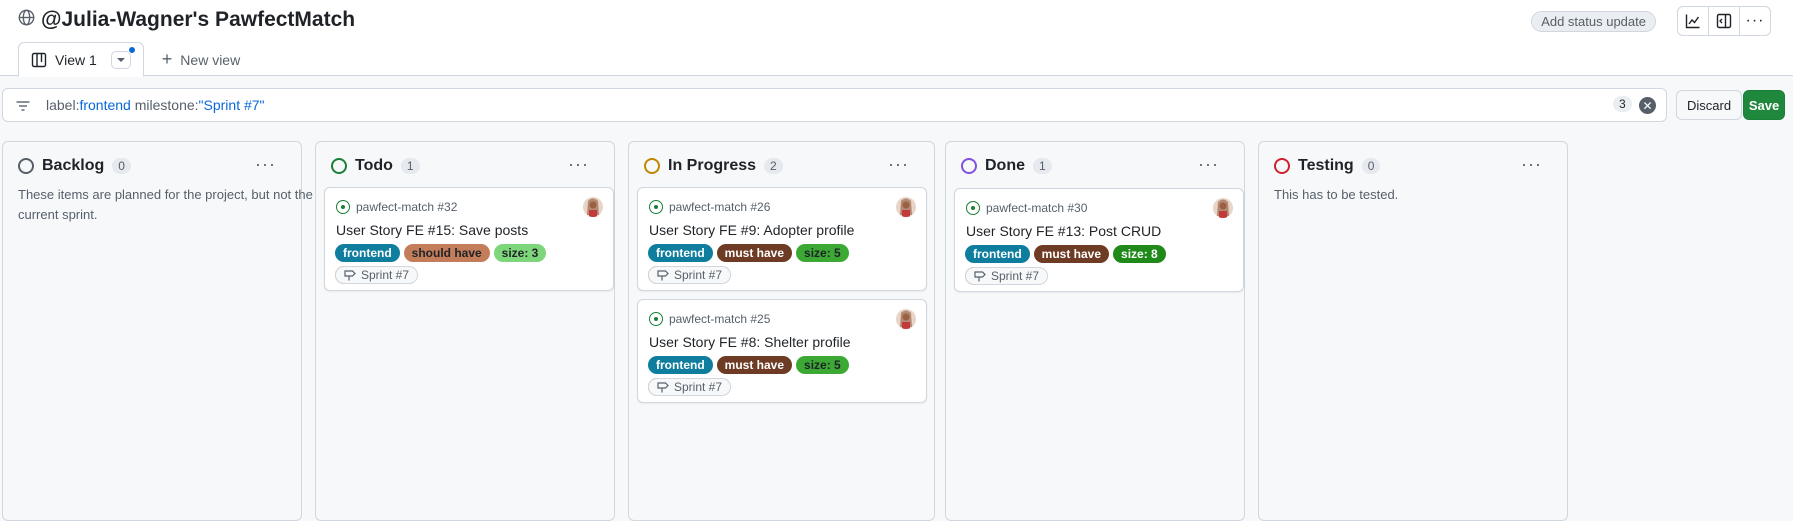 This screenshot has width=1793, height=521. I want to click on issue-reference: pawfect-match #32, so click(396, 207).